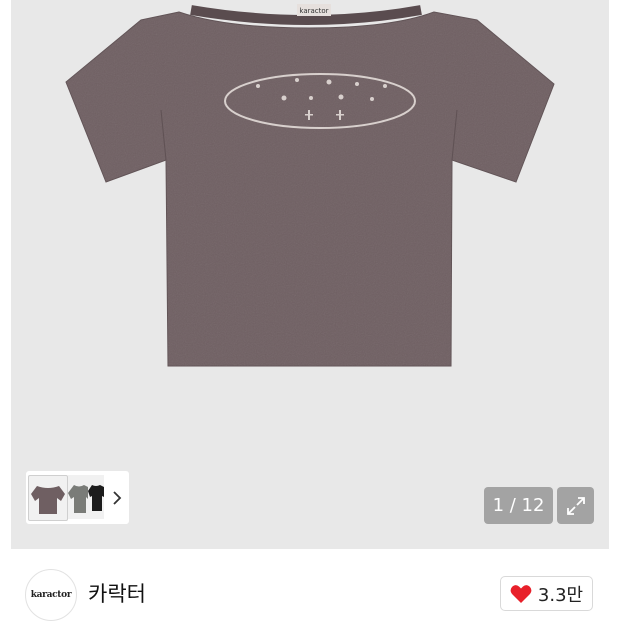  I want to click on chevron-right-icon, so click(117, 497).